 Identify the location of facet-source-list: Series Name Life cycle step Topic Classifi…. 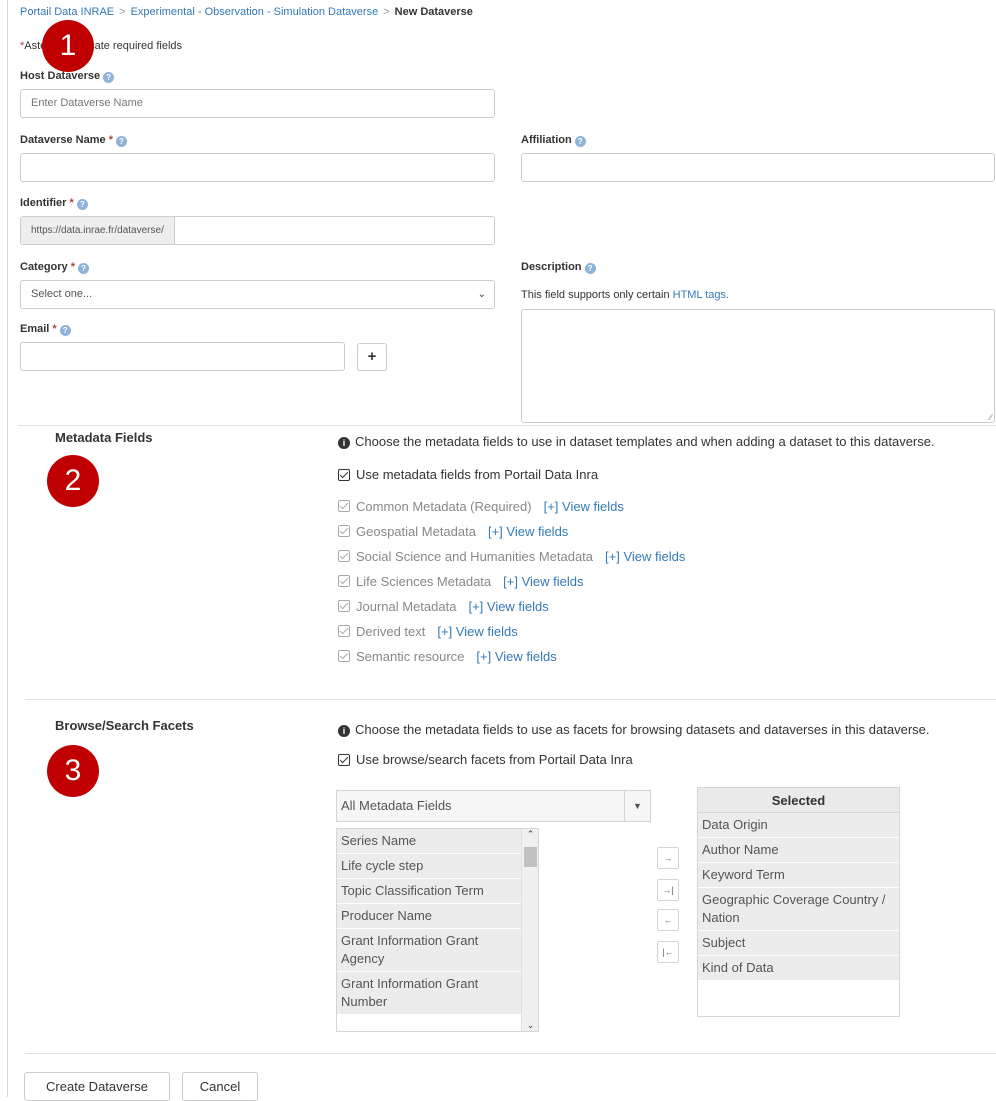
(437, 930).